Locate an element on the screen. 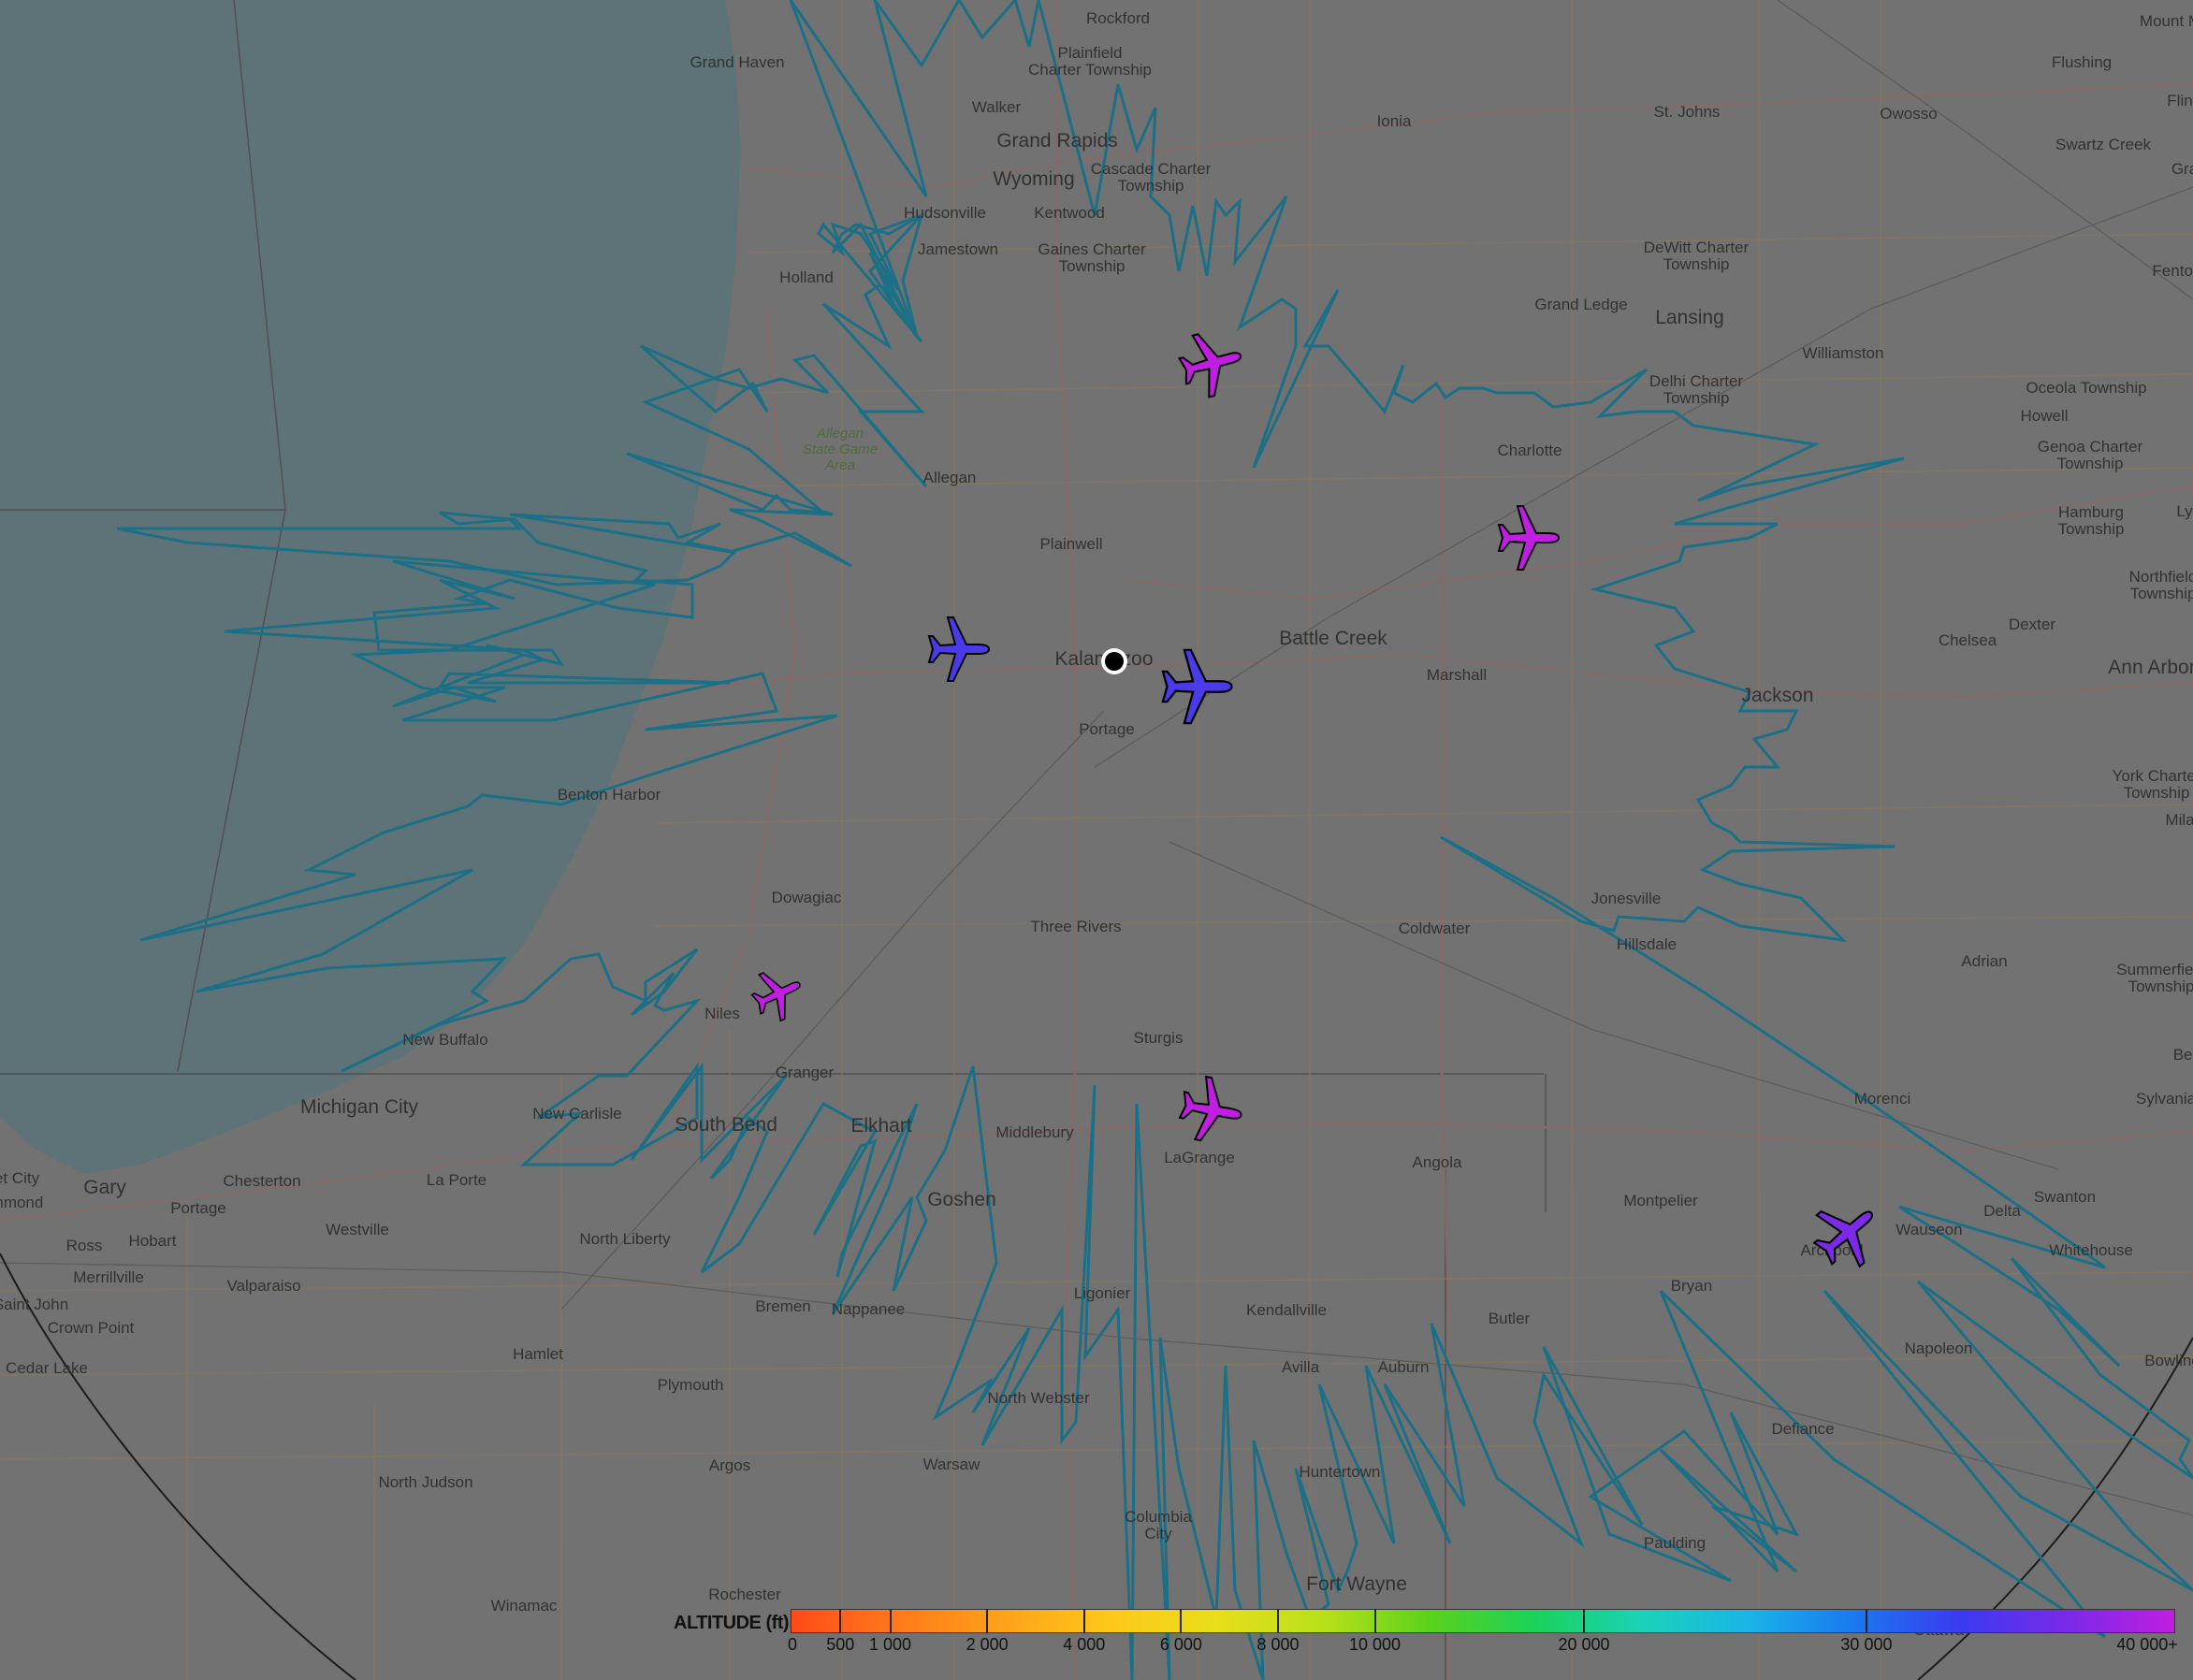 The height and width of the screenshot is (1680, 2193). legend-tick-label: 40 000+ is located at coordinates (2147, 1644).